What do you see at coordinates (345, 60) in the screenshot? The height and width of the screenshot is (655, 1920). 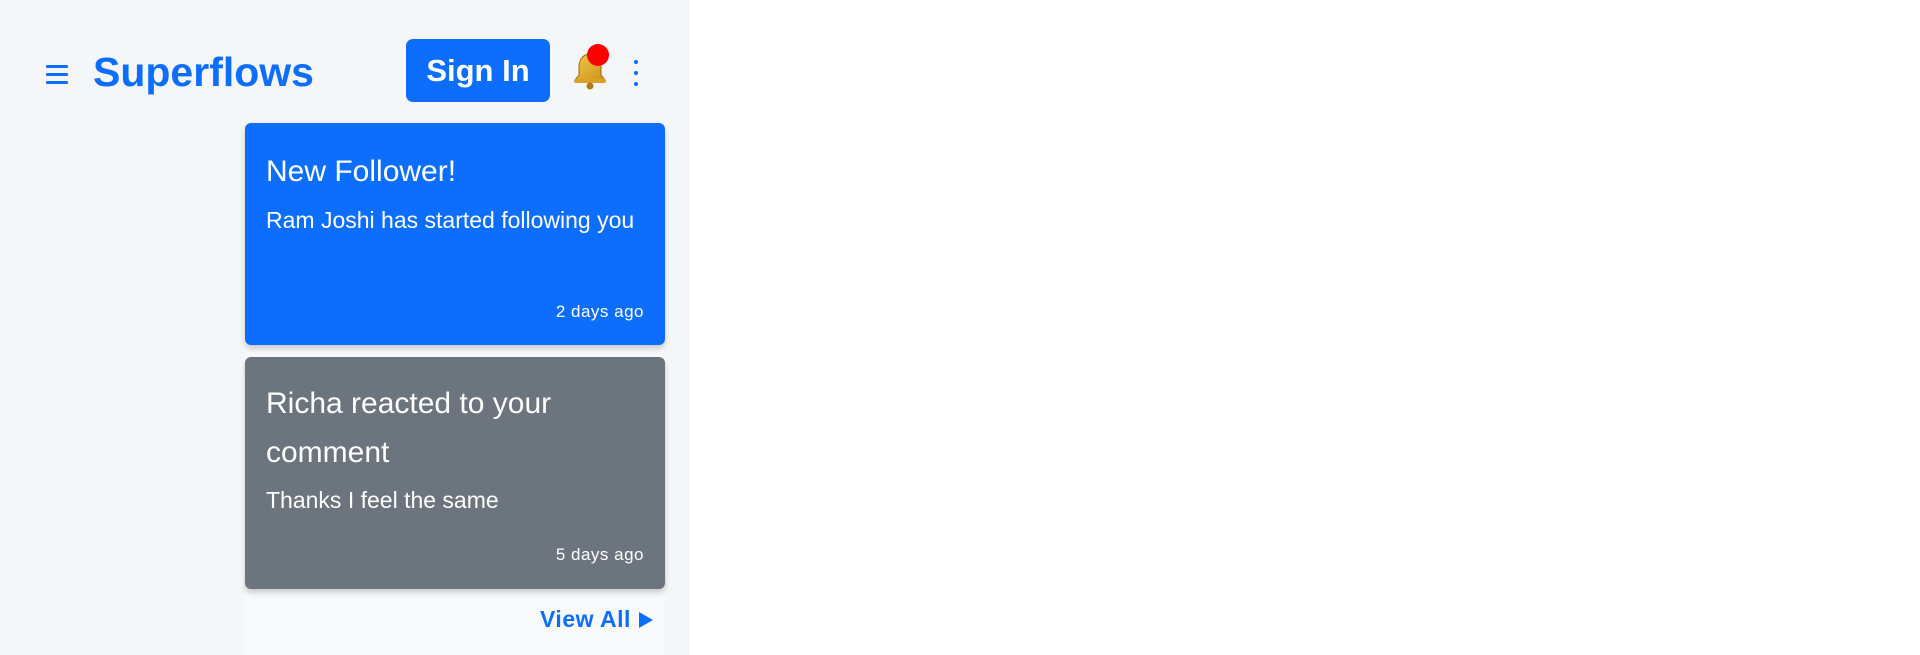 I see `app-header: Superflows Sign In` at bounding box center [345, 60].